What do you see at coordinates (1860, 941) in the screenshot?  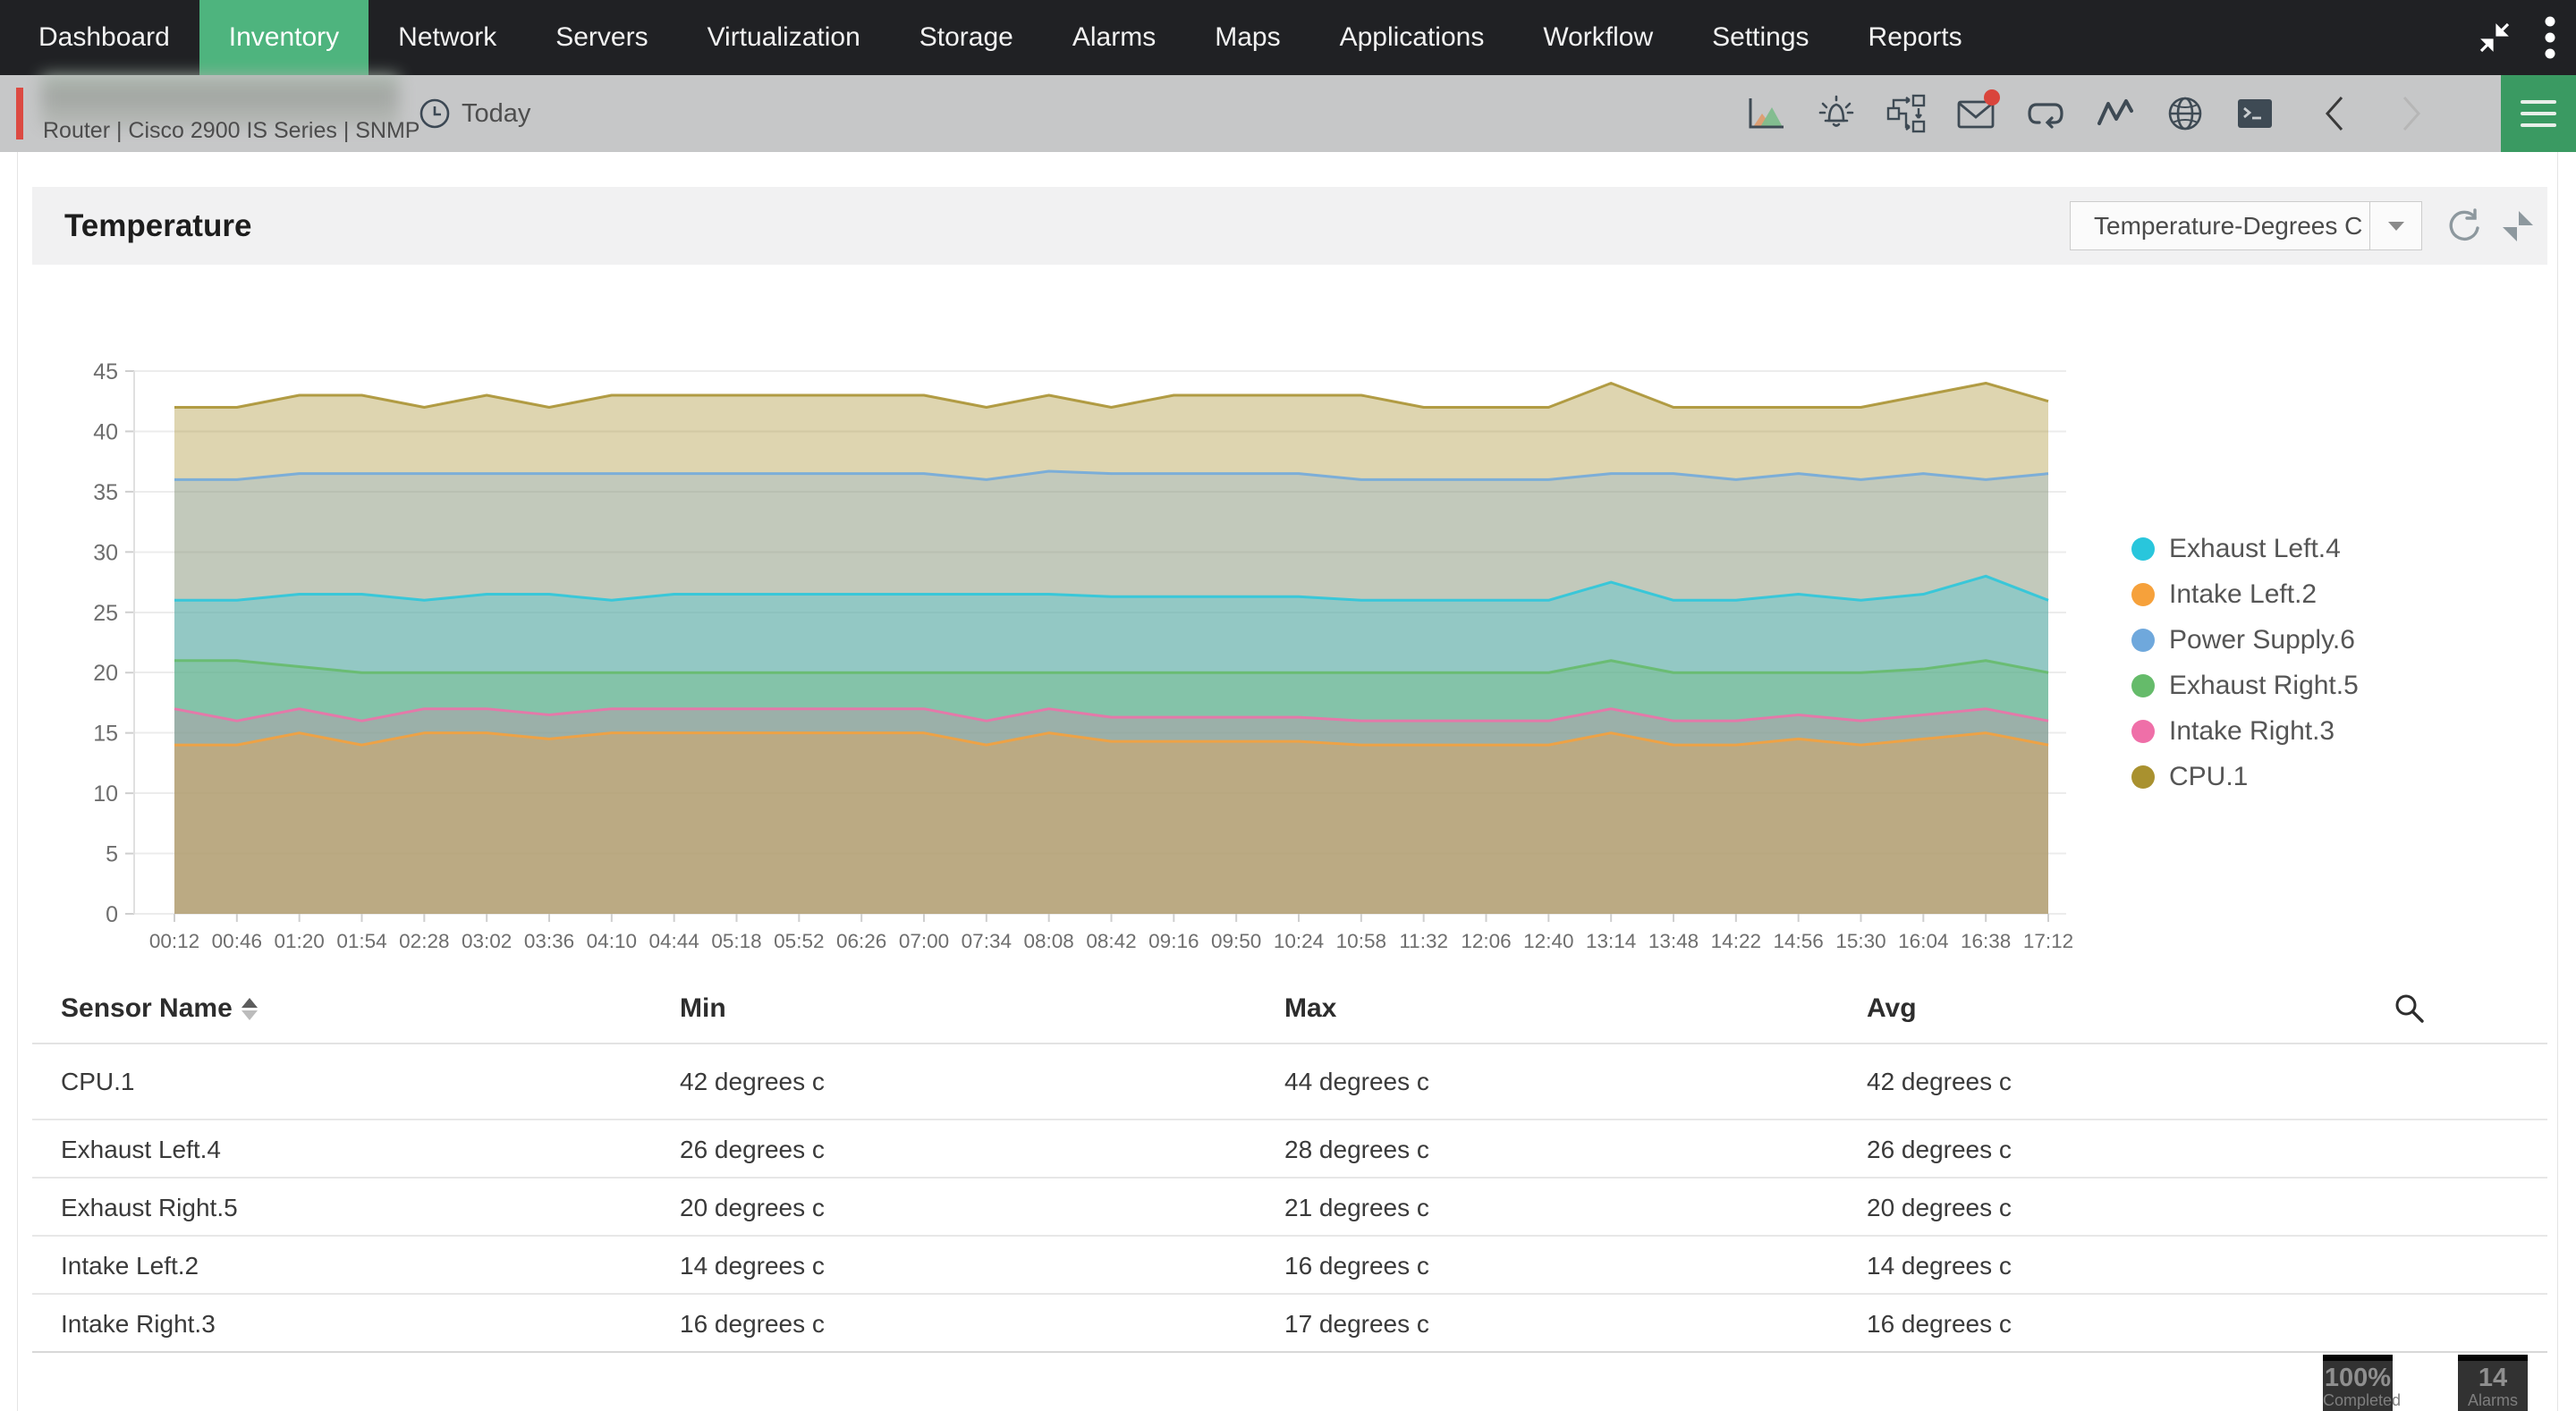 I see `x-tick-label: 15:30` at bounding box center [1860, 941].